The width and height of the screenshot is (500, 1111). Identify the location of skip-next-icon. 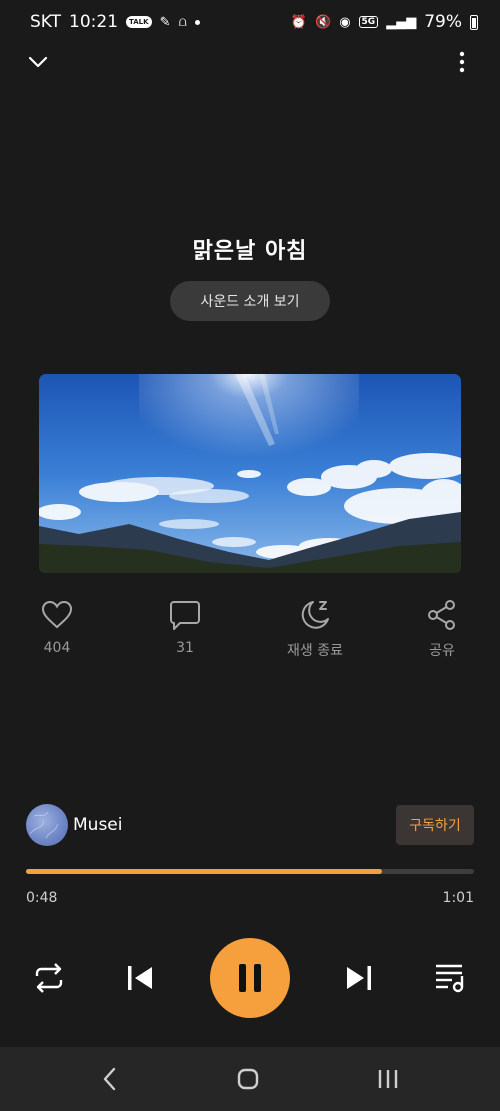
(359, 978).